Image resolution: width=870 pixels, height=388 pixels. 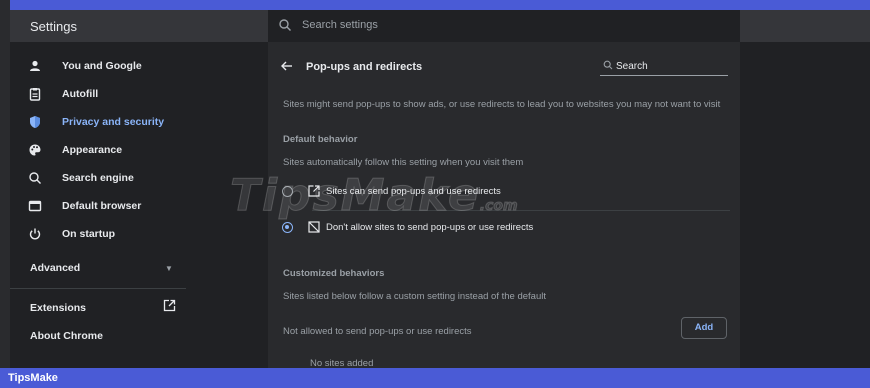 What do you see at coordinates (66, 336) in the screenshot?
I see `sidebar-item-about-chrome: About Chrome` at bounding box center [66, 336].